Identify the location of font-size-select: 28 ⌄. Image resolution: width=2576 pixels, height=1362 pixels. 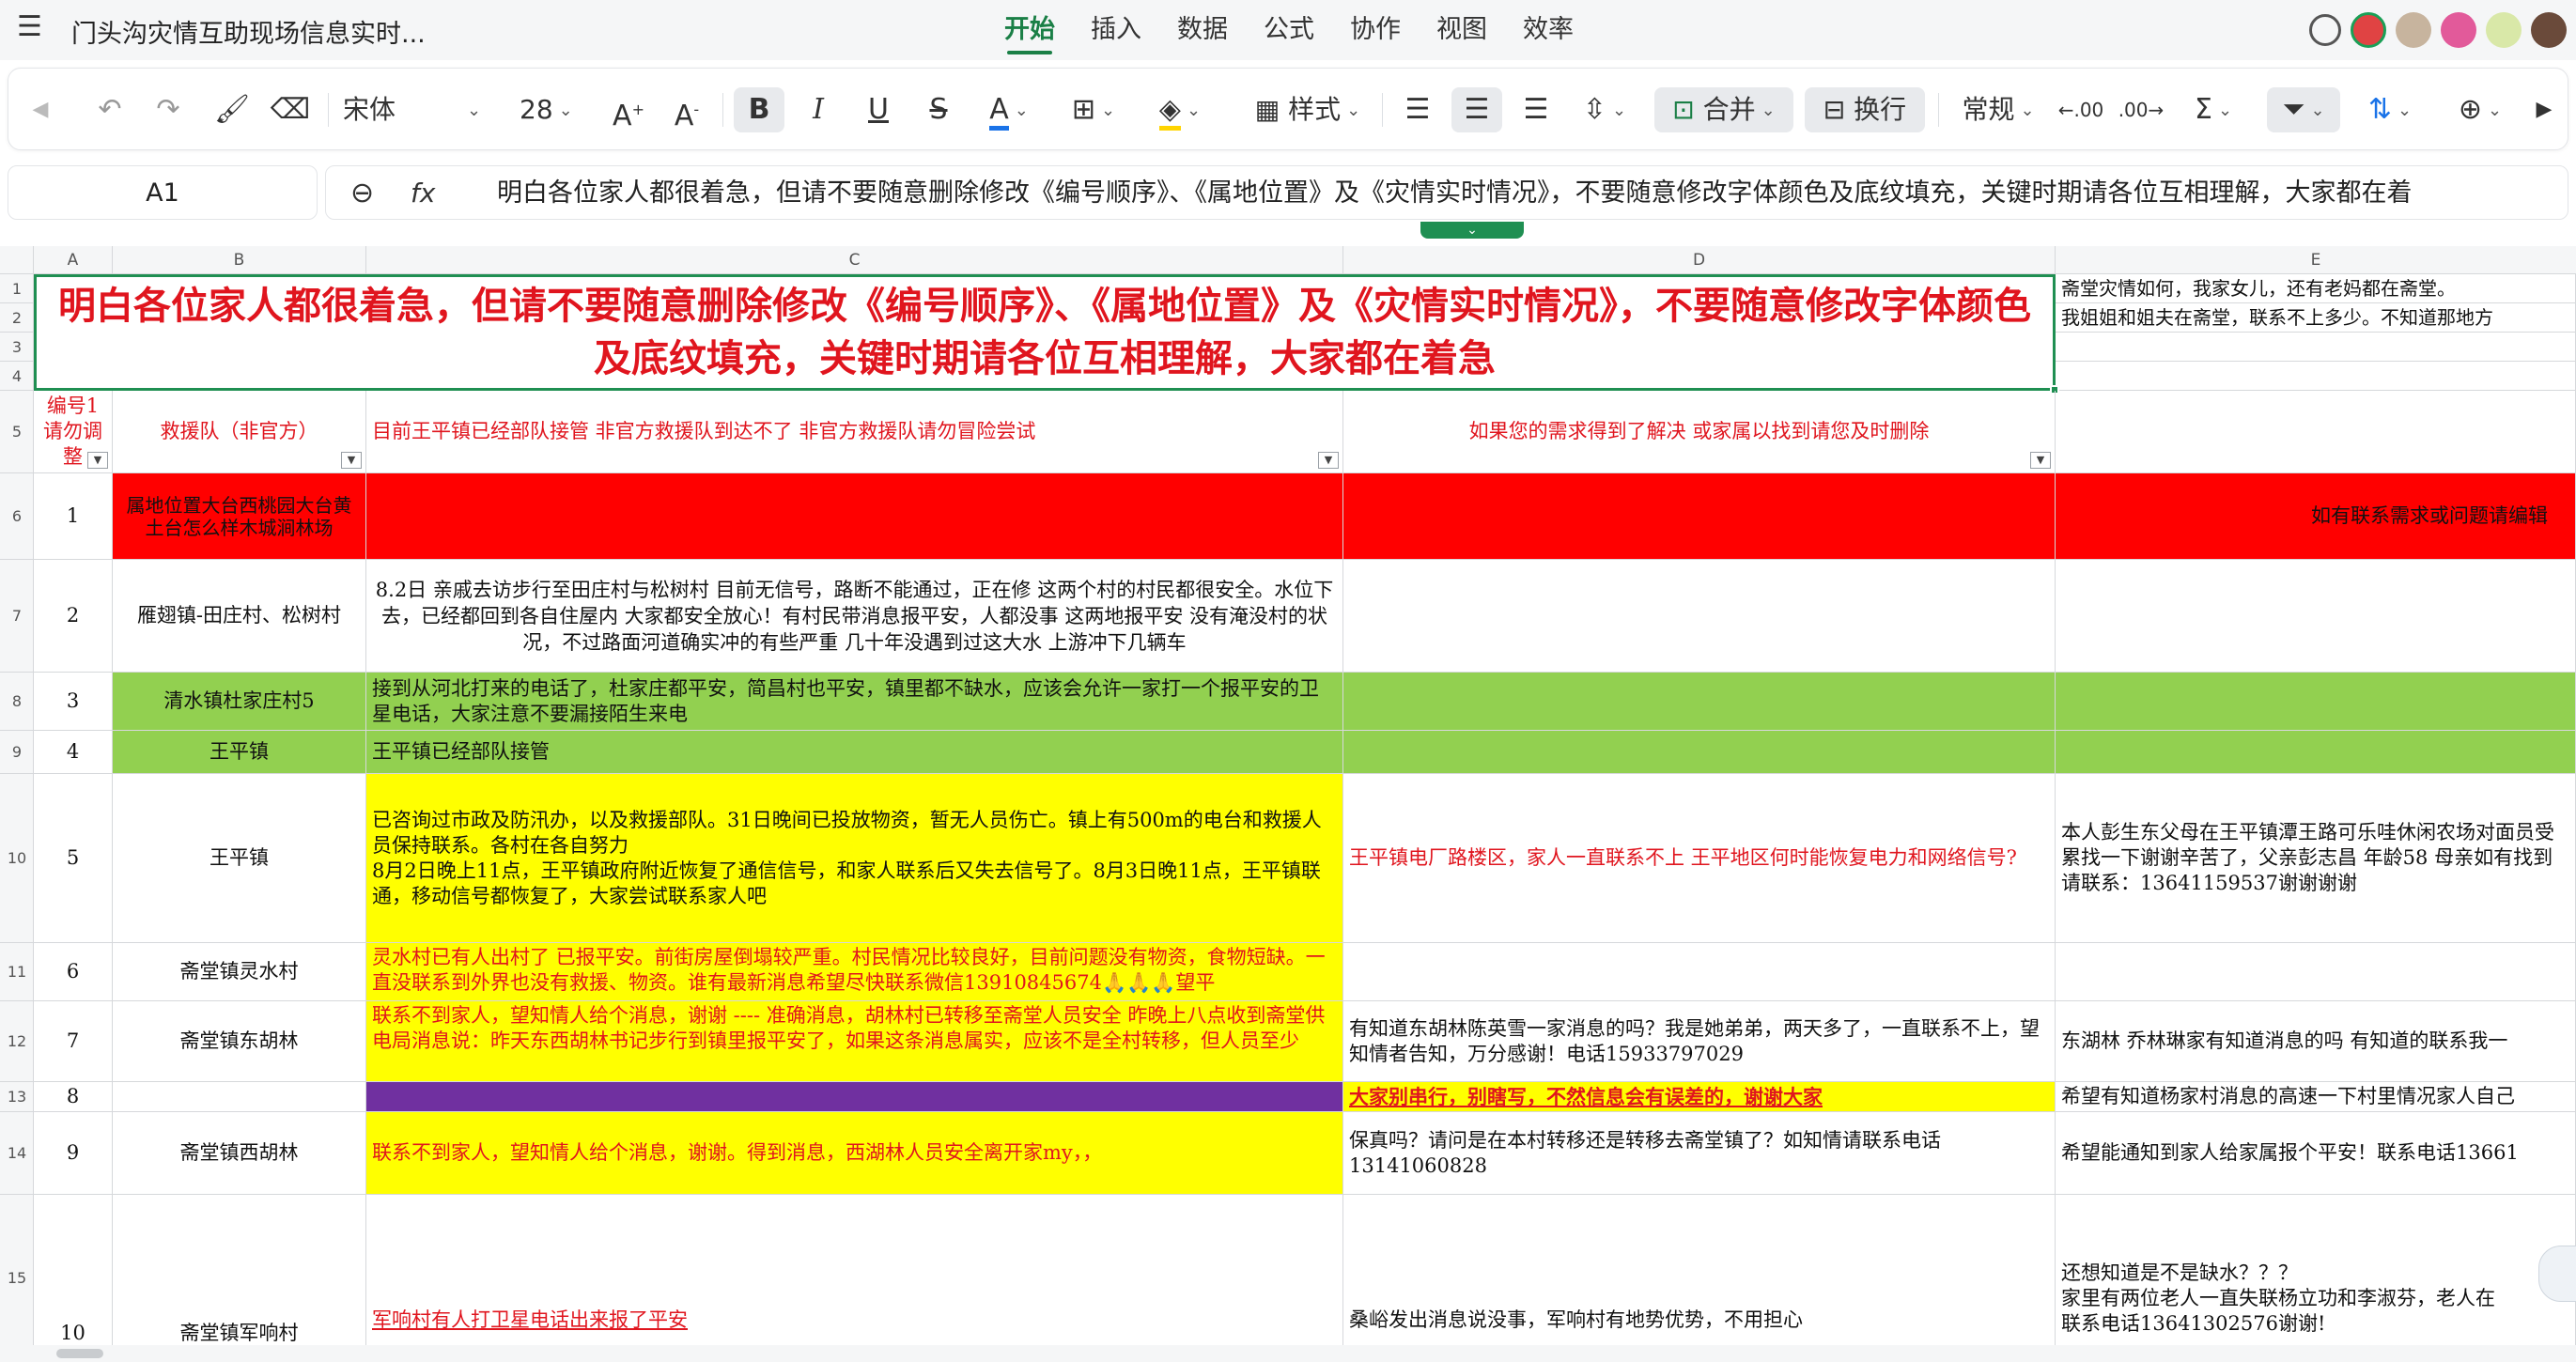
(557, 110).